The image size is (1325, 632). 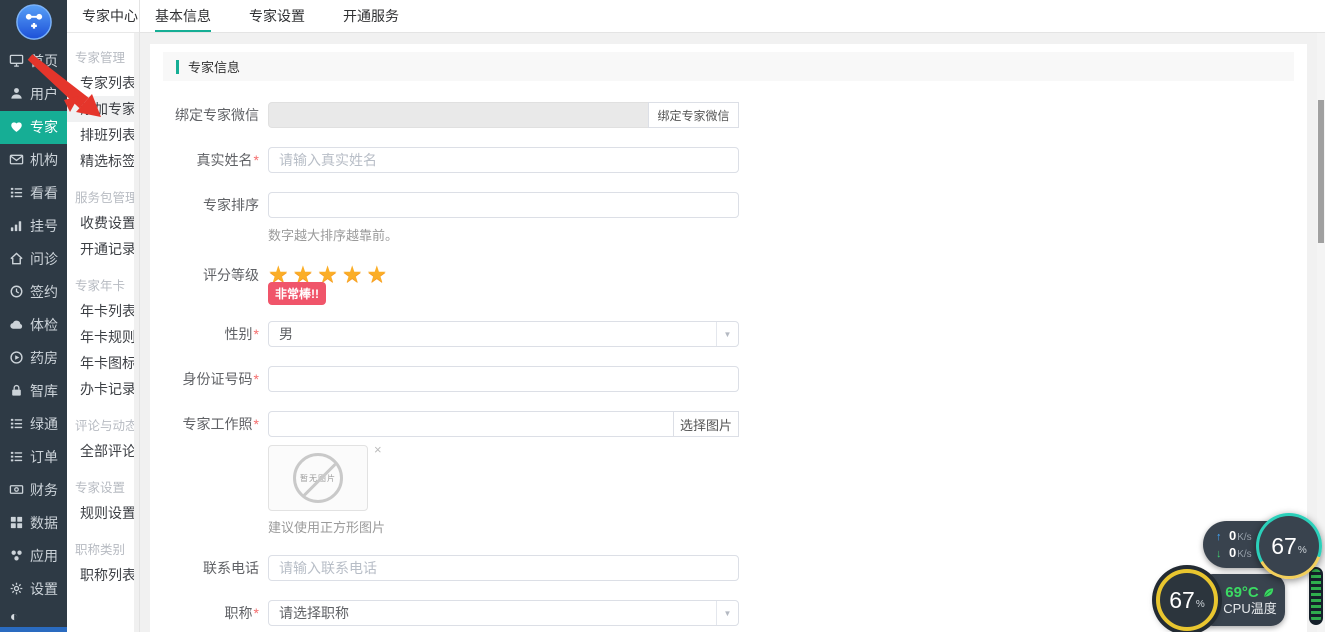 I want to click on upload-arrow-icon: ↑, so click(x=1219, y=537).